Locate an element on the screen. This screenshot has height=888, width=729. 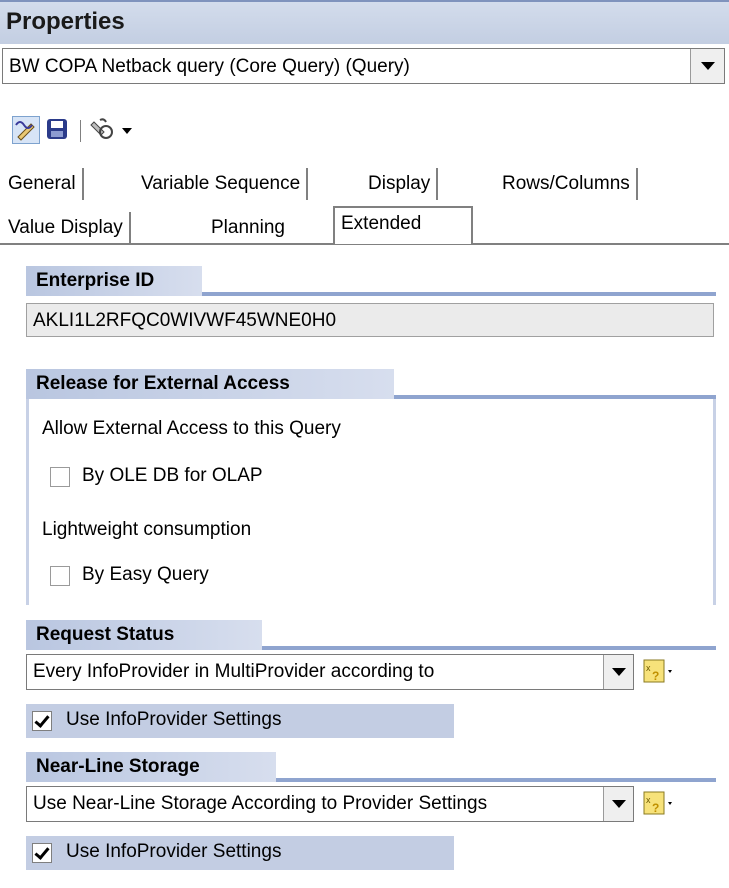
near-line-use-settings-label: Use InfoProvider Settings is located at coordinates (174, 851).